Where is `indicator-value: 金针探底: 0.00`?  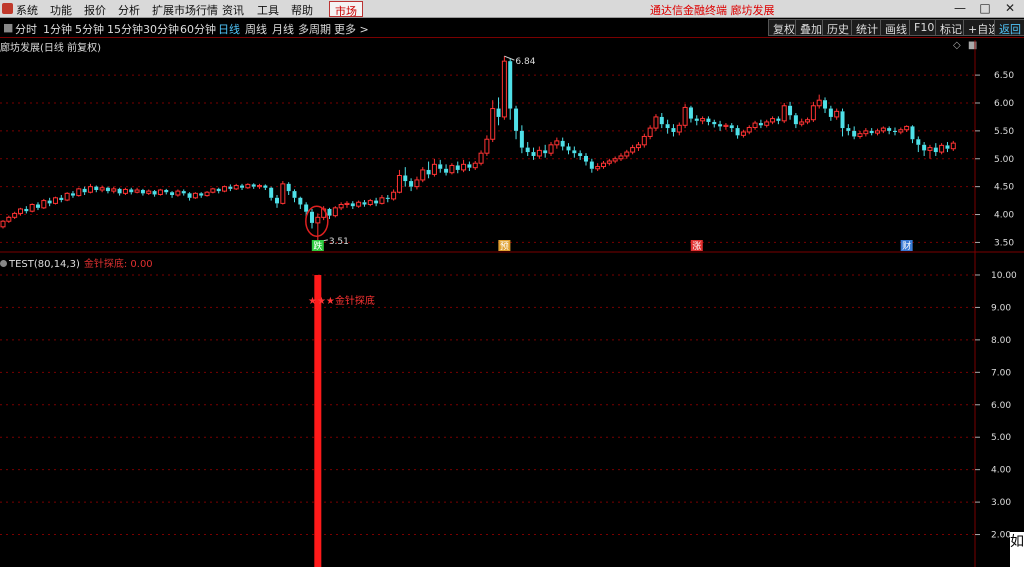
indicator-value: 金针探底: 0.00 is located at coordinates (118, 264).